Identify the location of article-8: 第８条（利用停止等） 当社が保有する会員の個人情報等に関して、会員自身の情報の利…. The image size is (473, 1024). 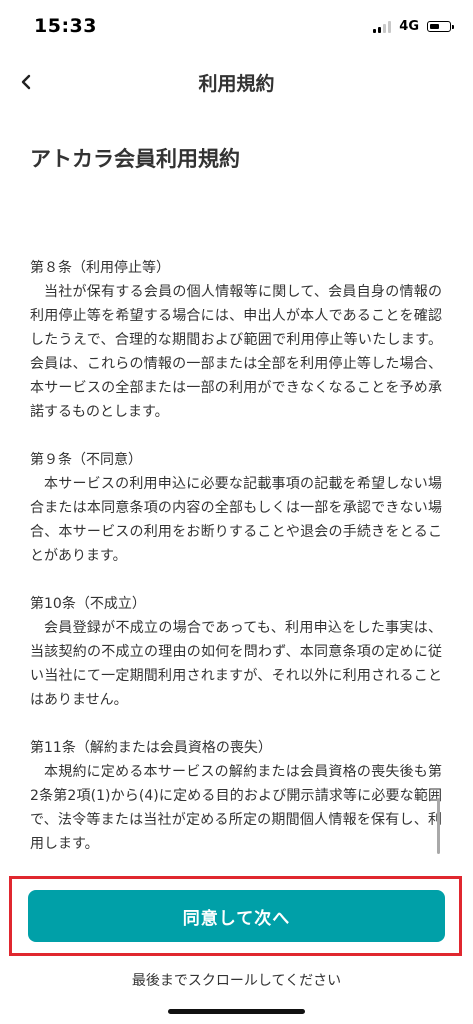
(236, 340).